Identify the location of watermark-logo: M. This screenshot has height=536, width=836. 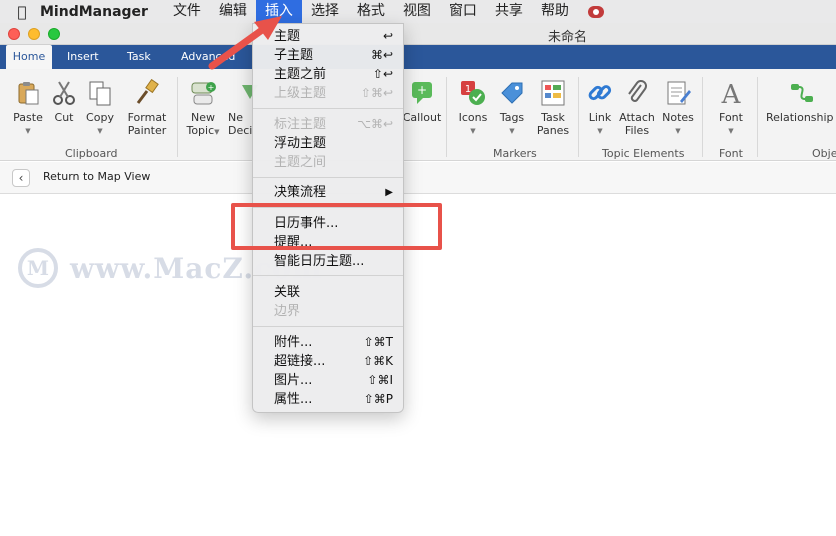
(38, 268).